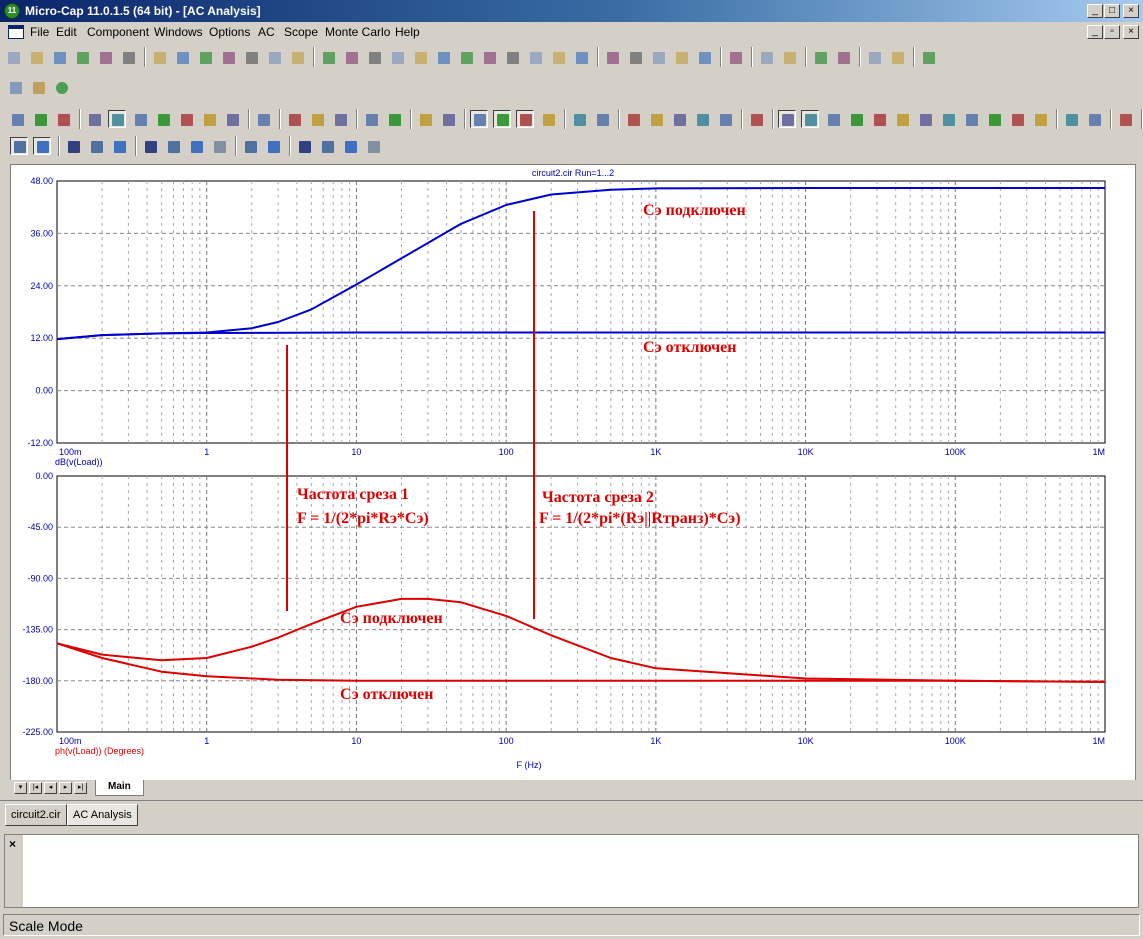  Describe the element at coordinates (371, 119) in the screenshot. I see `add-plot-button` at that location.